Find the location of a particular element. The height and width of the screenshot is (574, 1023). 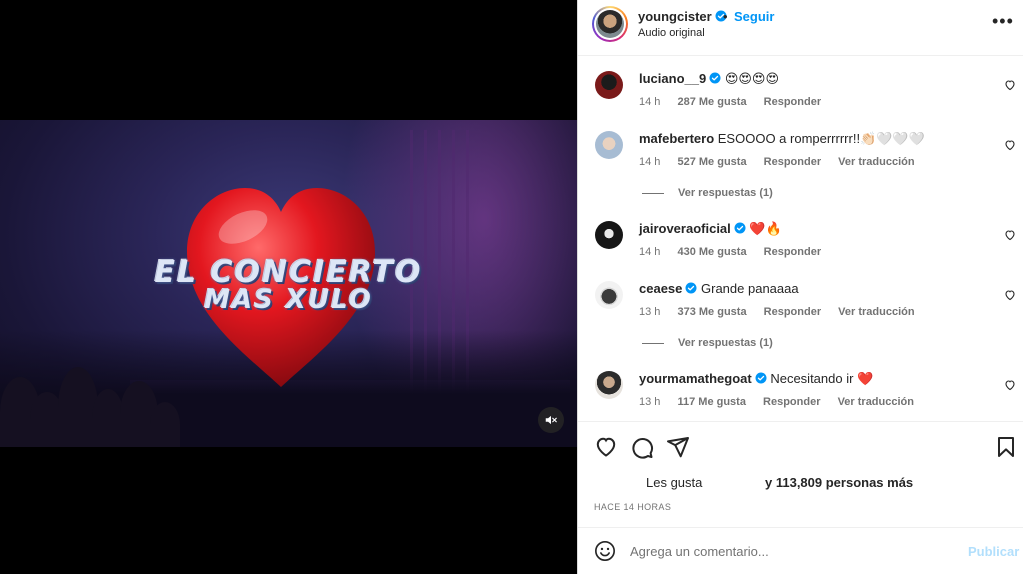

comment-line: ceaese Grande panaaaa is located at coordinates (719, 288).